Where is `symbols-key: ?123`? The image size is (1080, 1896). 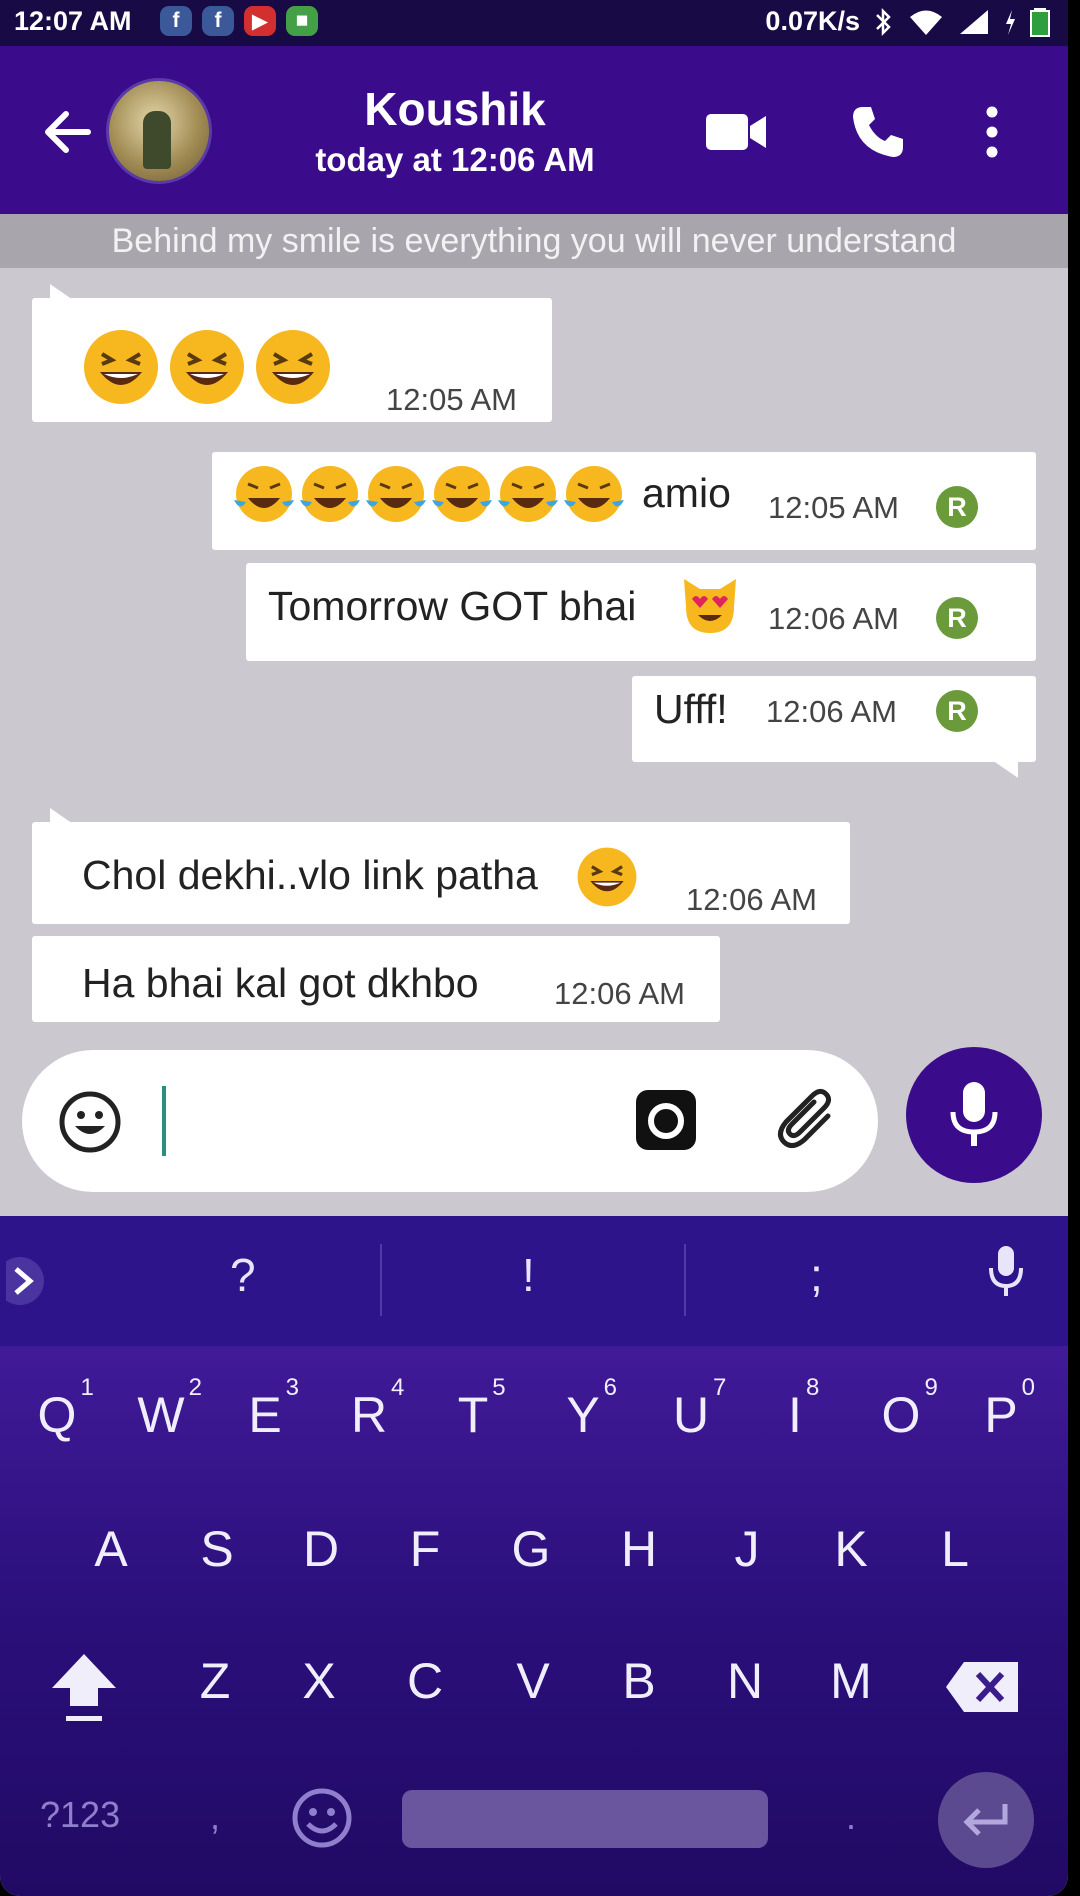
symbols-key: ?123 is located at coordinates (80, 1815).